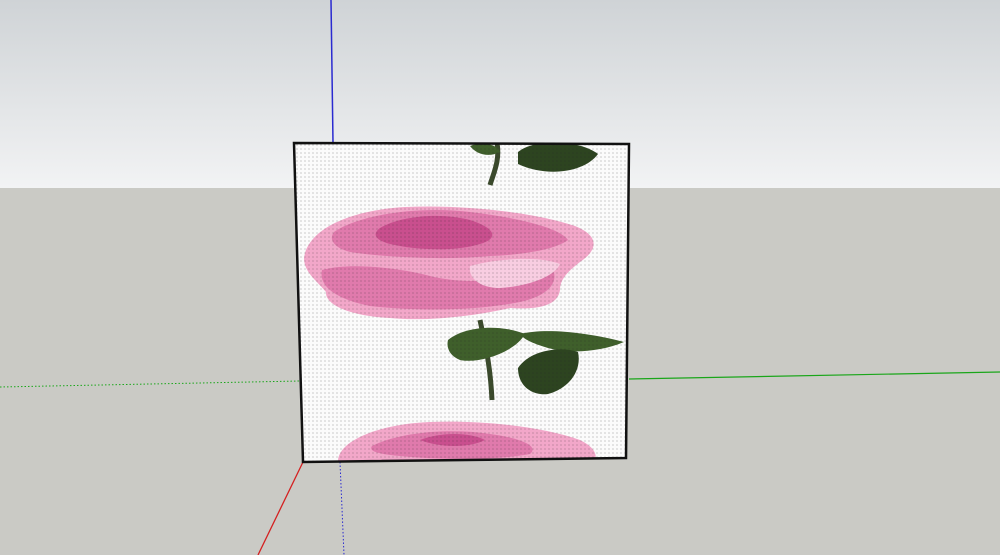  Describe the element at coordinates (814, 375) in the screenshot. I see `green-axis-solid` at that location.